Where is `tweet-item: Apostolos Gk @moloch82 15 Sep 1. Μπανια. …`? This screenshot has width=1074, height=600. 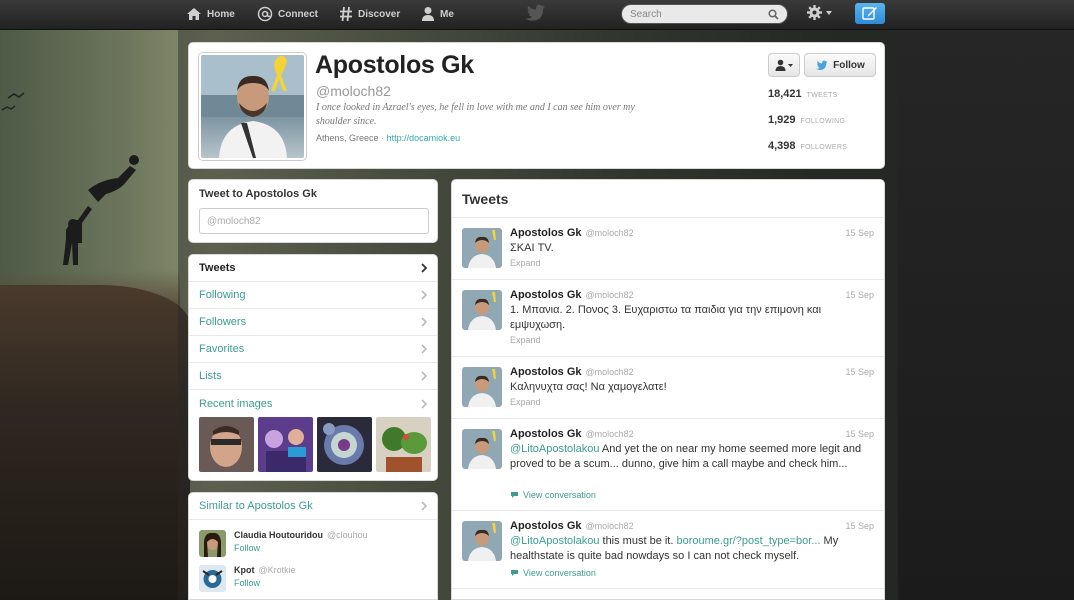 tweet-item: Apostolos Gk @moloch82 15 Sep 1. Μπανια. … is located at coordinates (668, 318).